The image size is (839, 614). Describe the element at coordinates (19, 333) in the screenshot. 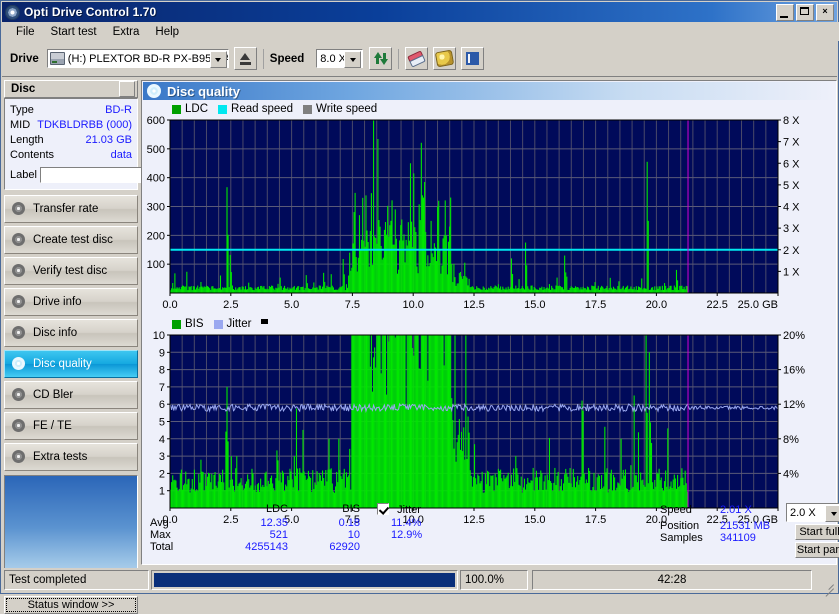

I see `disc-info-icon` at that location.